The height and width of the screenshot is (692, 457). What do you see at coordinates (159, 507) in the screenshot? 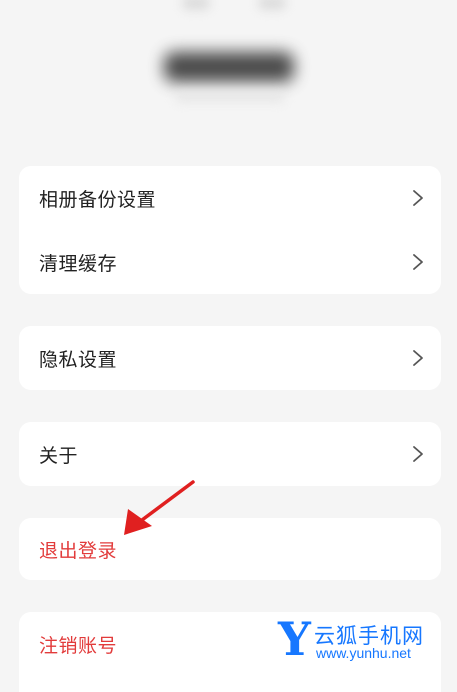
I see `red-arrow-icon` at bounding box center [159, 507].